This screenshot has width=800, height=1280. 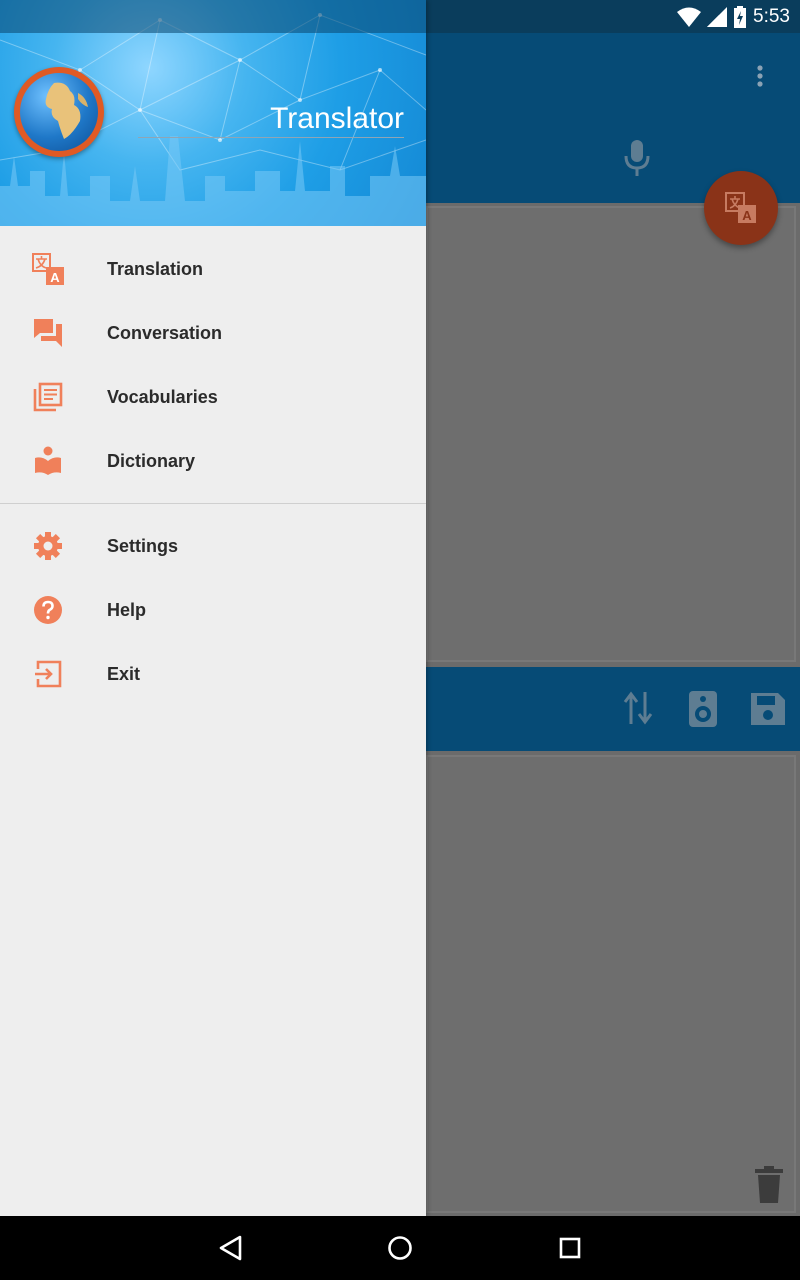 I want to click on menu-item-vocabularies: Vocabularies, so click(x=213, y=397).